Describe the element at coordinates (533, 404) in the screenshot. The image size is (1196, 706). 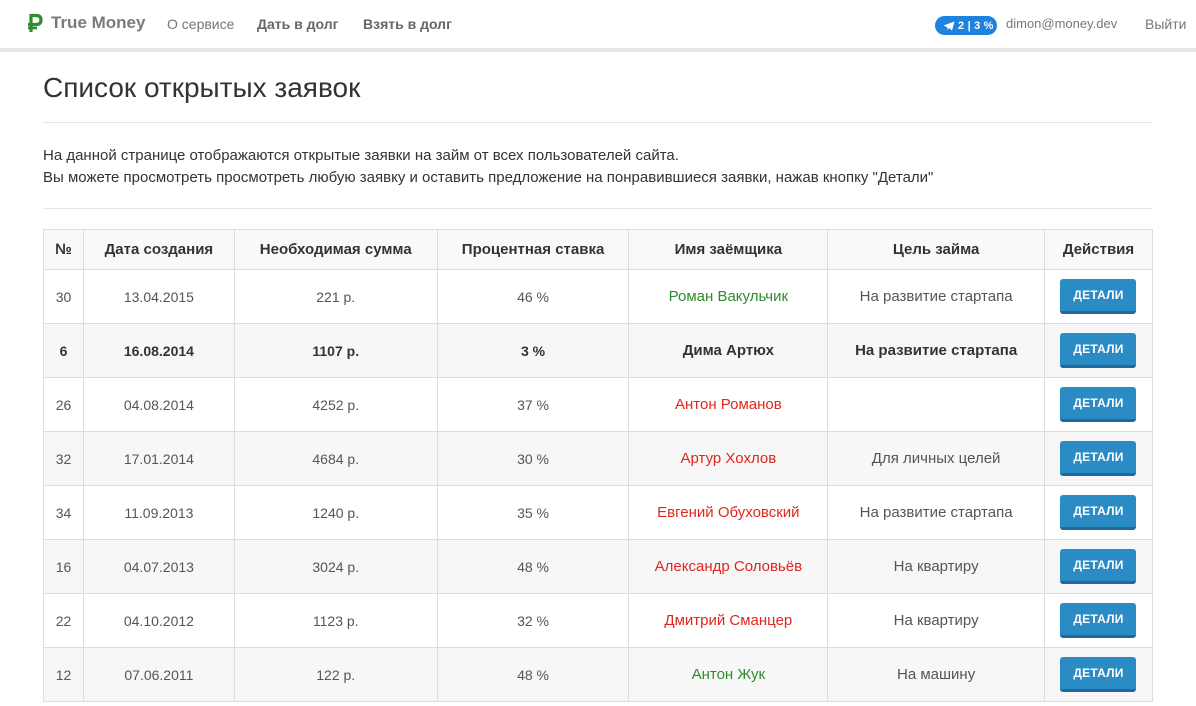
I see `cell-rate: 37 %` at that location.